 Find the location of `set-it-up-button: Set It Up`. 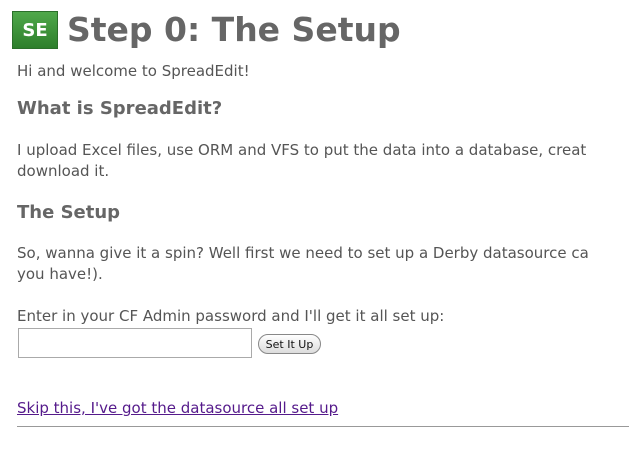

set-it-up-button: Set It Up is located at coordinates (289, 344).